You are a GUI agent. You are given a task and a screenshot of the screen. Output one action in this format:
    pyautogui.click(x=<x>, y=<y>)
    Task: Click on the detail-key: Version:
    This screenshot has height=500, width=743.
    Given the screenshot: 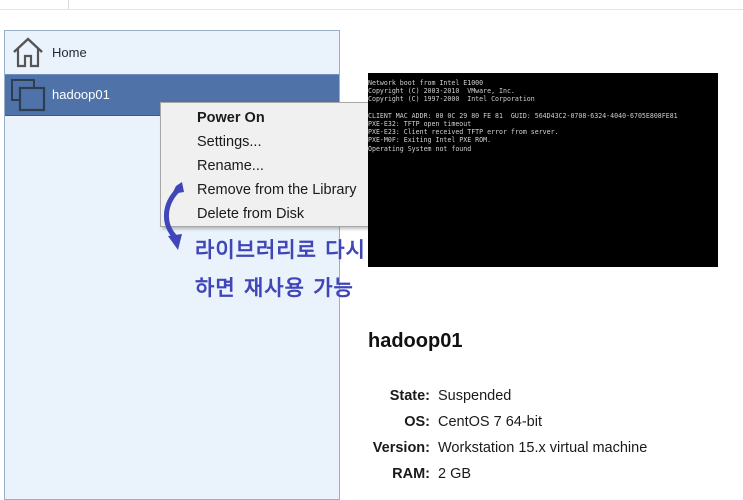 What is the action you would take?
    pyautogui.click(x=401, y=448)
    